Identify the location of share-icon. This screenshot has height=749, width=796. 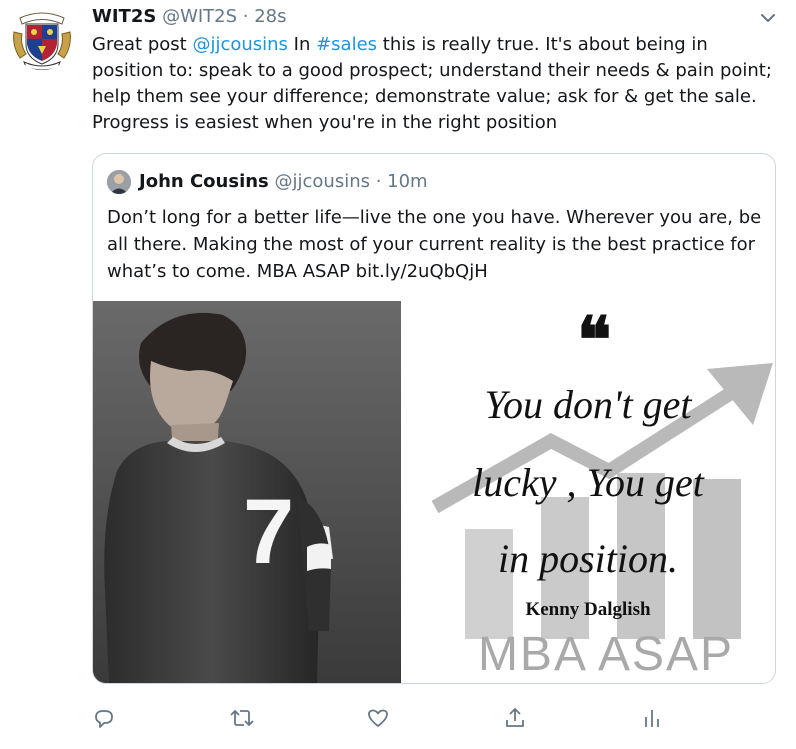
(516, 719).